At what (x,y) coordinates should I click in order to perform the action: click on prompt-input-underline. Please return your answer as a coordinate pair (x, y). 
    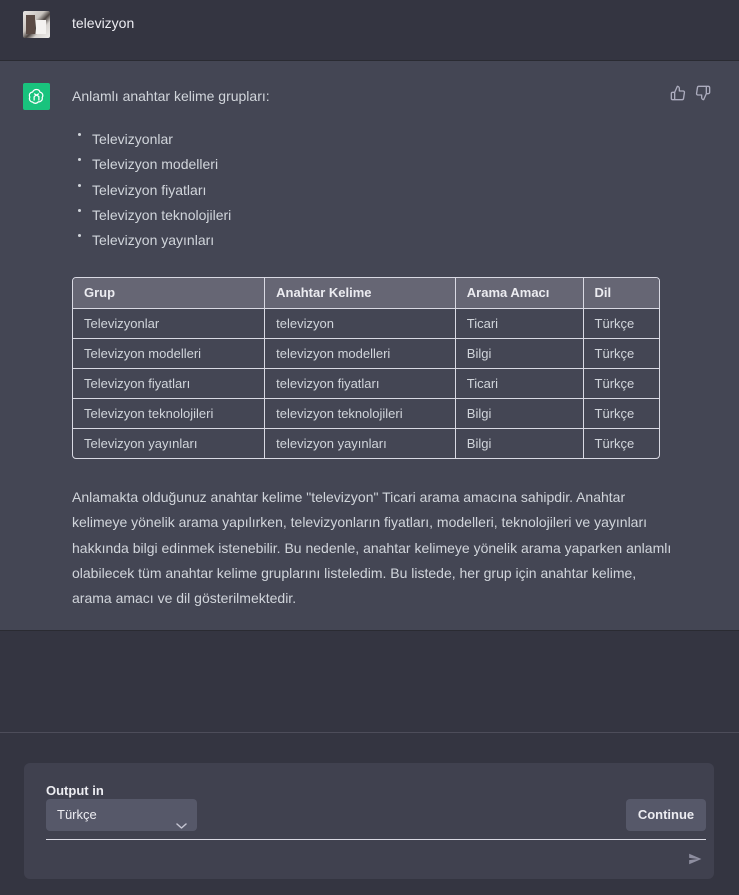
    Looking at the image, I should click on (376, 839).